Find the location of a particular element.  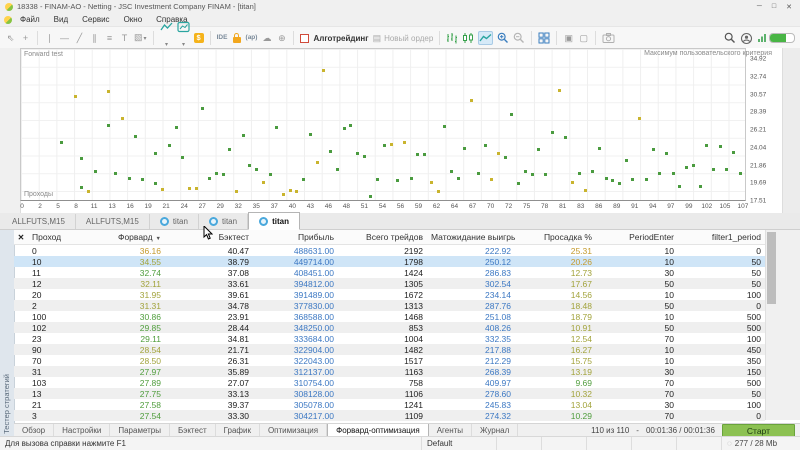

cell-expectancy: 287.76 is located at coordinates (498, 305).